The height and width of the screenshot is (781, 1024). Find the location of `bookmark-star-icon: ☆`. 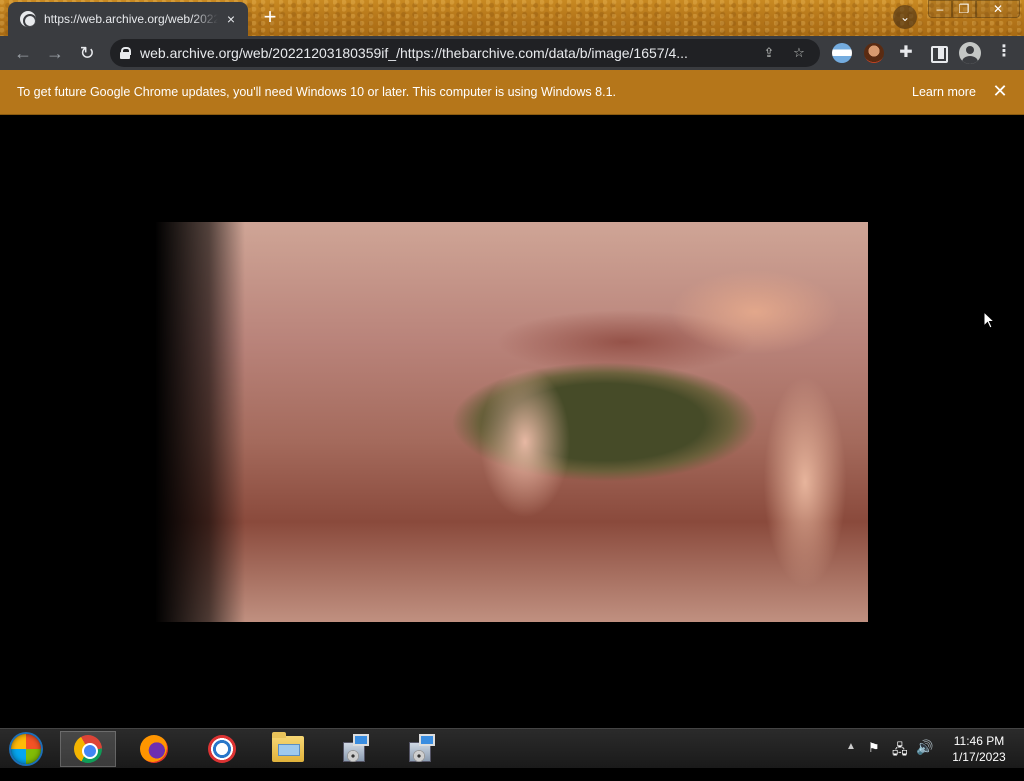

bookmark-star-icon: ☆ is located at coordinates (799, 53).